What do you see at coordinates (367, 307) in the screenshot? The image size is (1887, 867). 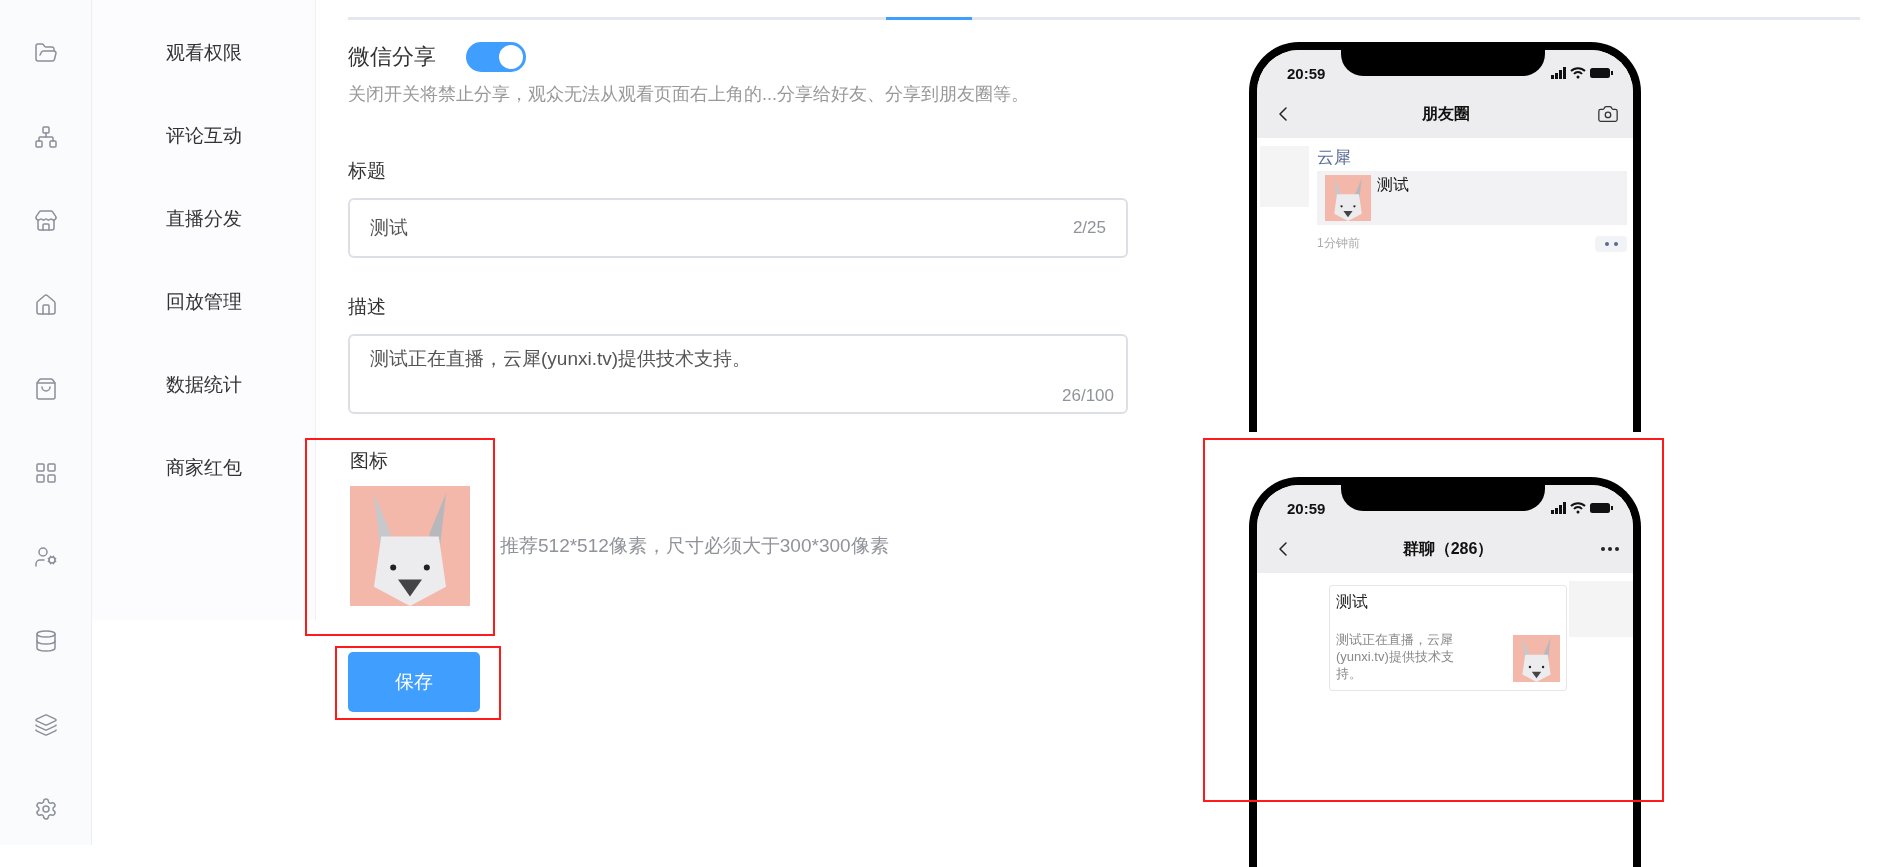 I see `description-label: 描述` at bounding box center [367, 307].